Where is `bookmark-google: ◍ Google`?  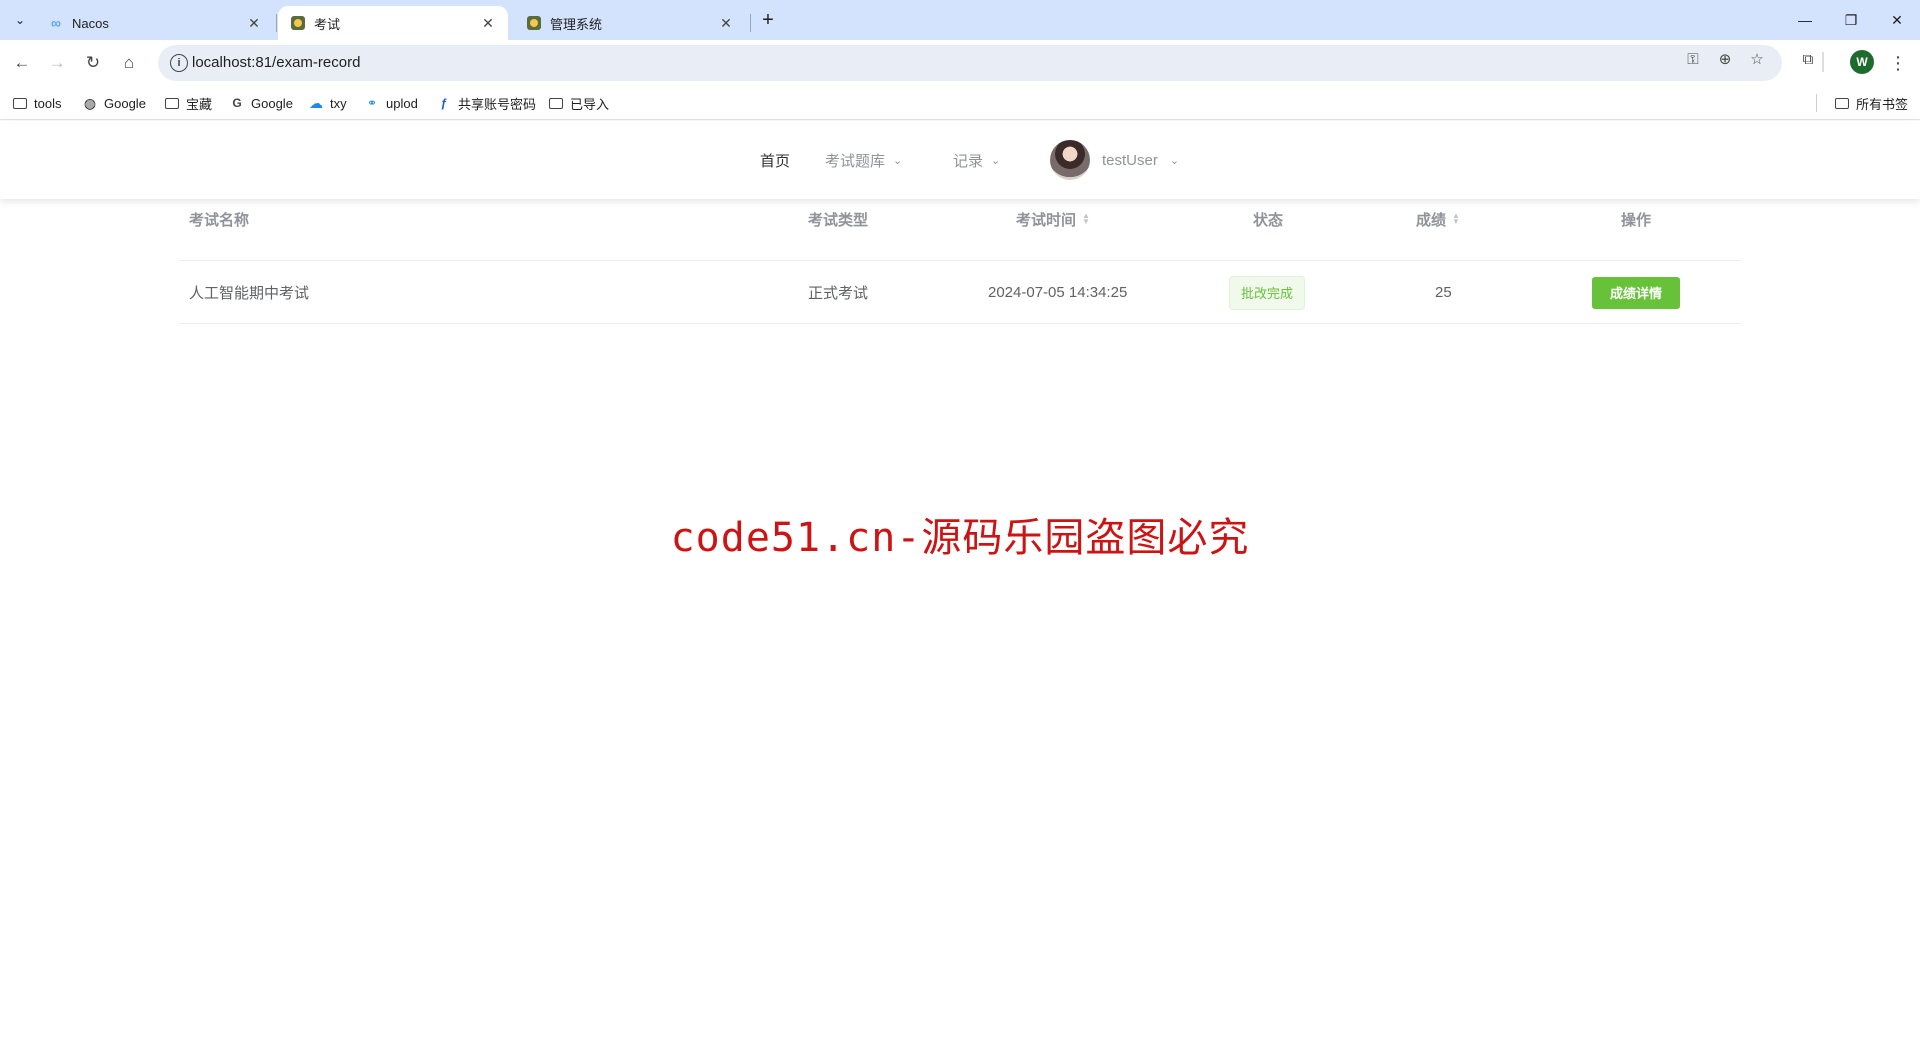
bookmark-google: ◍ Google is located at coordinates (114, 103).